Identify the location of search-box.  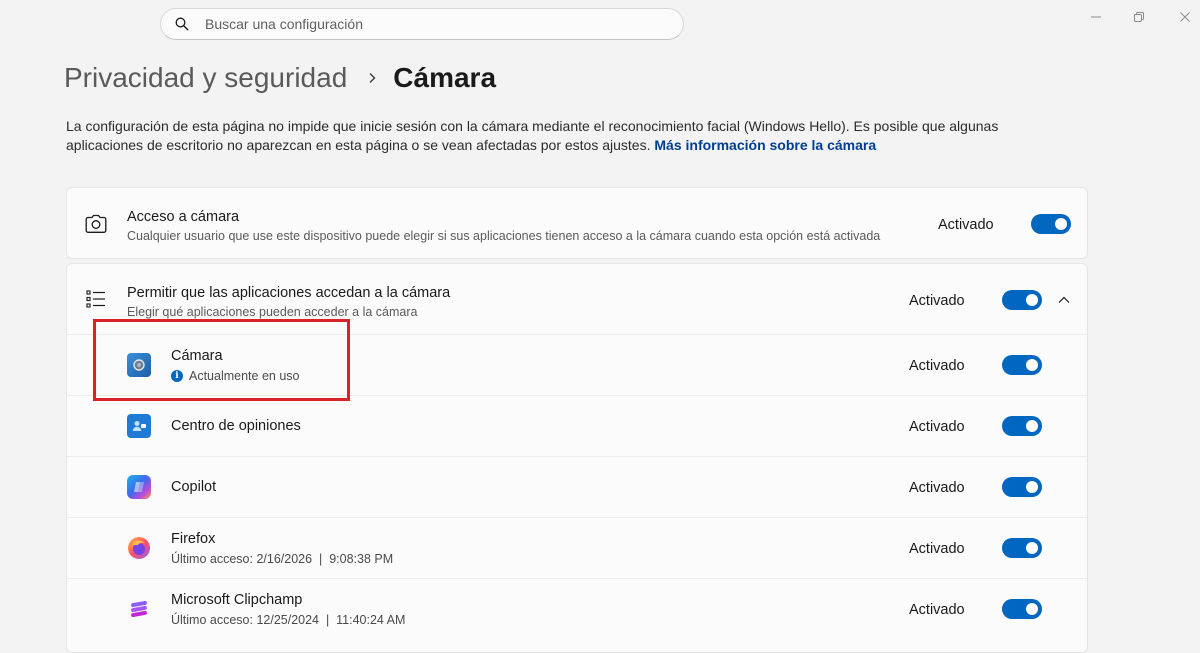
(422, 24).